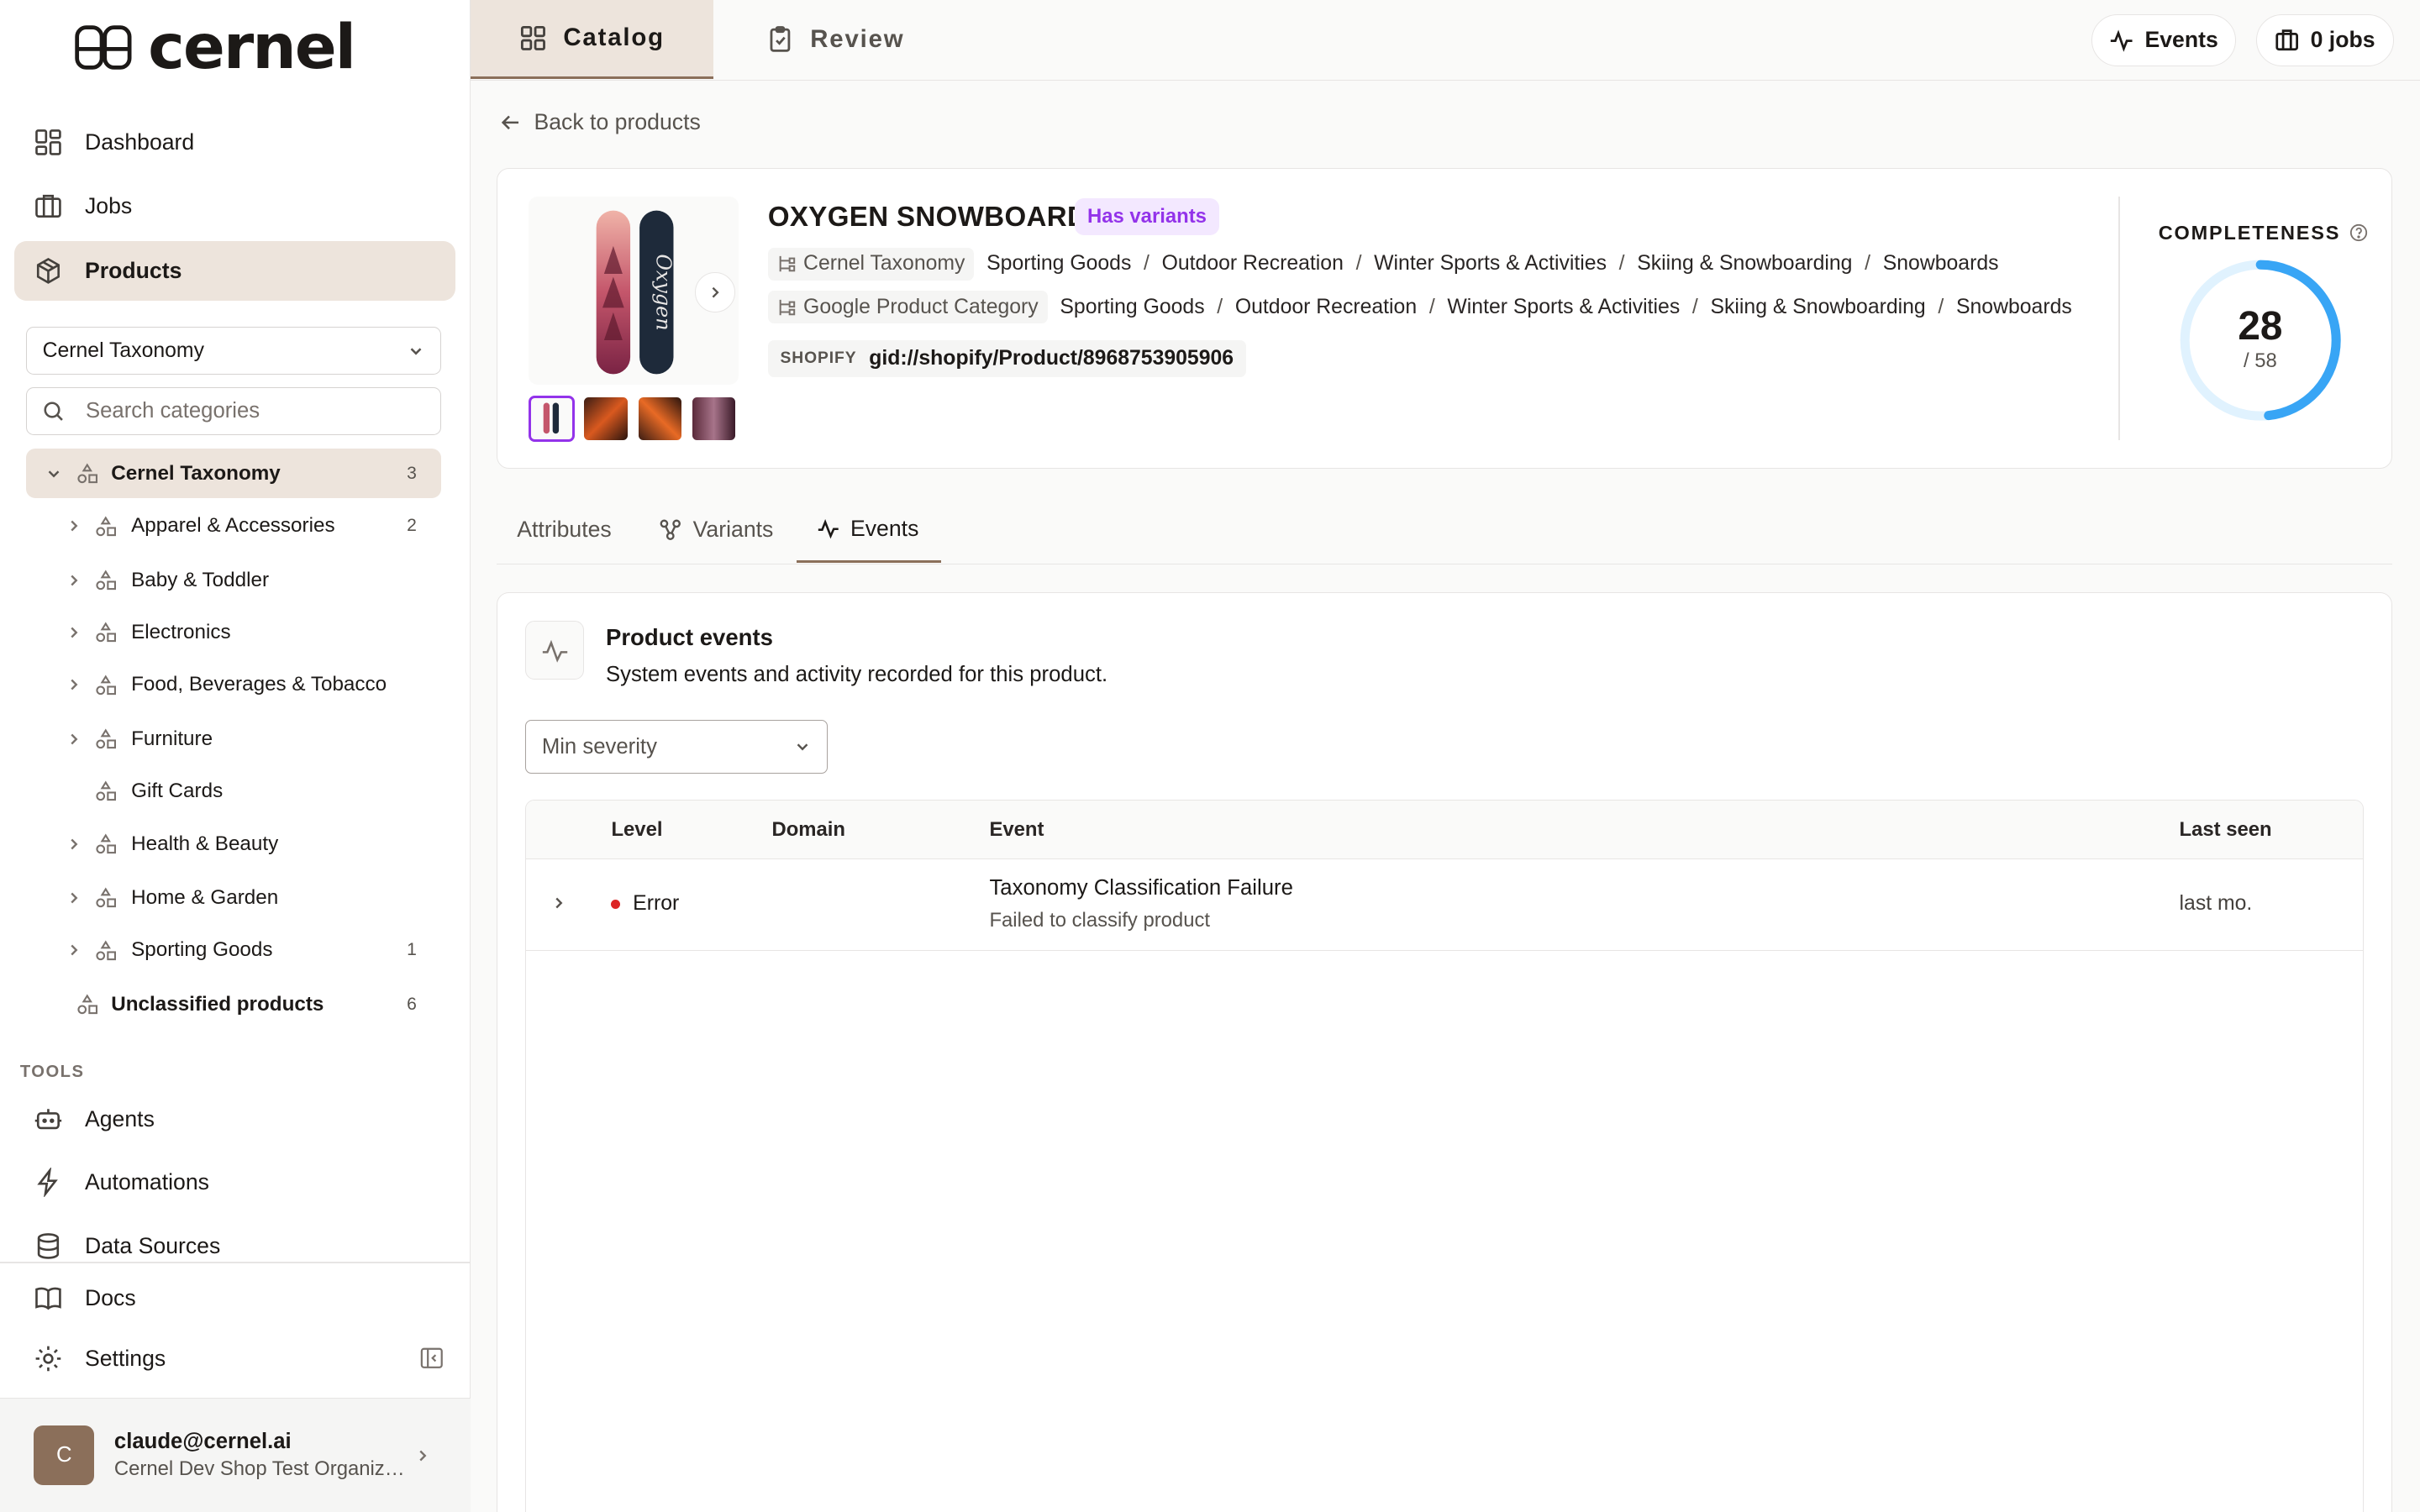  Describe the element at coordinates (109, 205) in the screenshot. I see `nav-jobs-label: Jobs` at that location.